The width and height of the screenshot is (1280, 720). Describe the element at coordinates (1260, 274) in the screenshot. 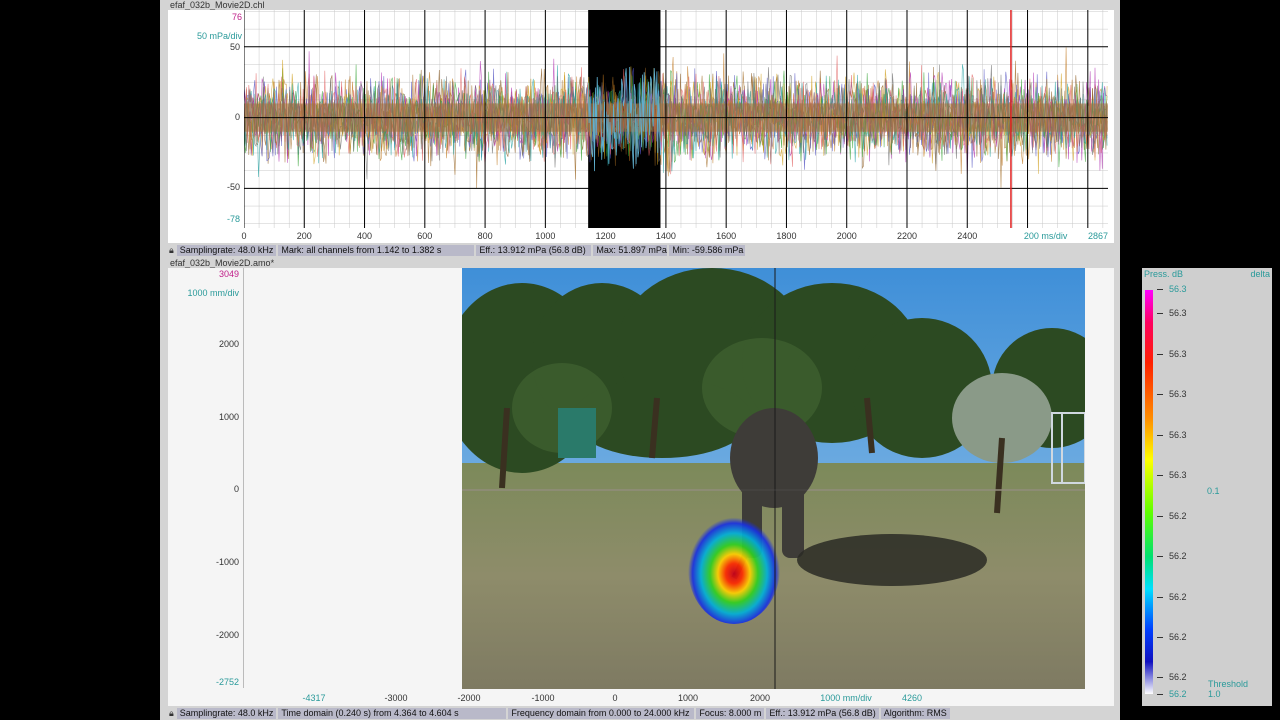

I see `colorbar-delta-label: delta` at that location.